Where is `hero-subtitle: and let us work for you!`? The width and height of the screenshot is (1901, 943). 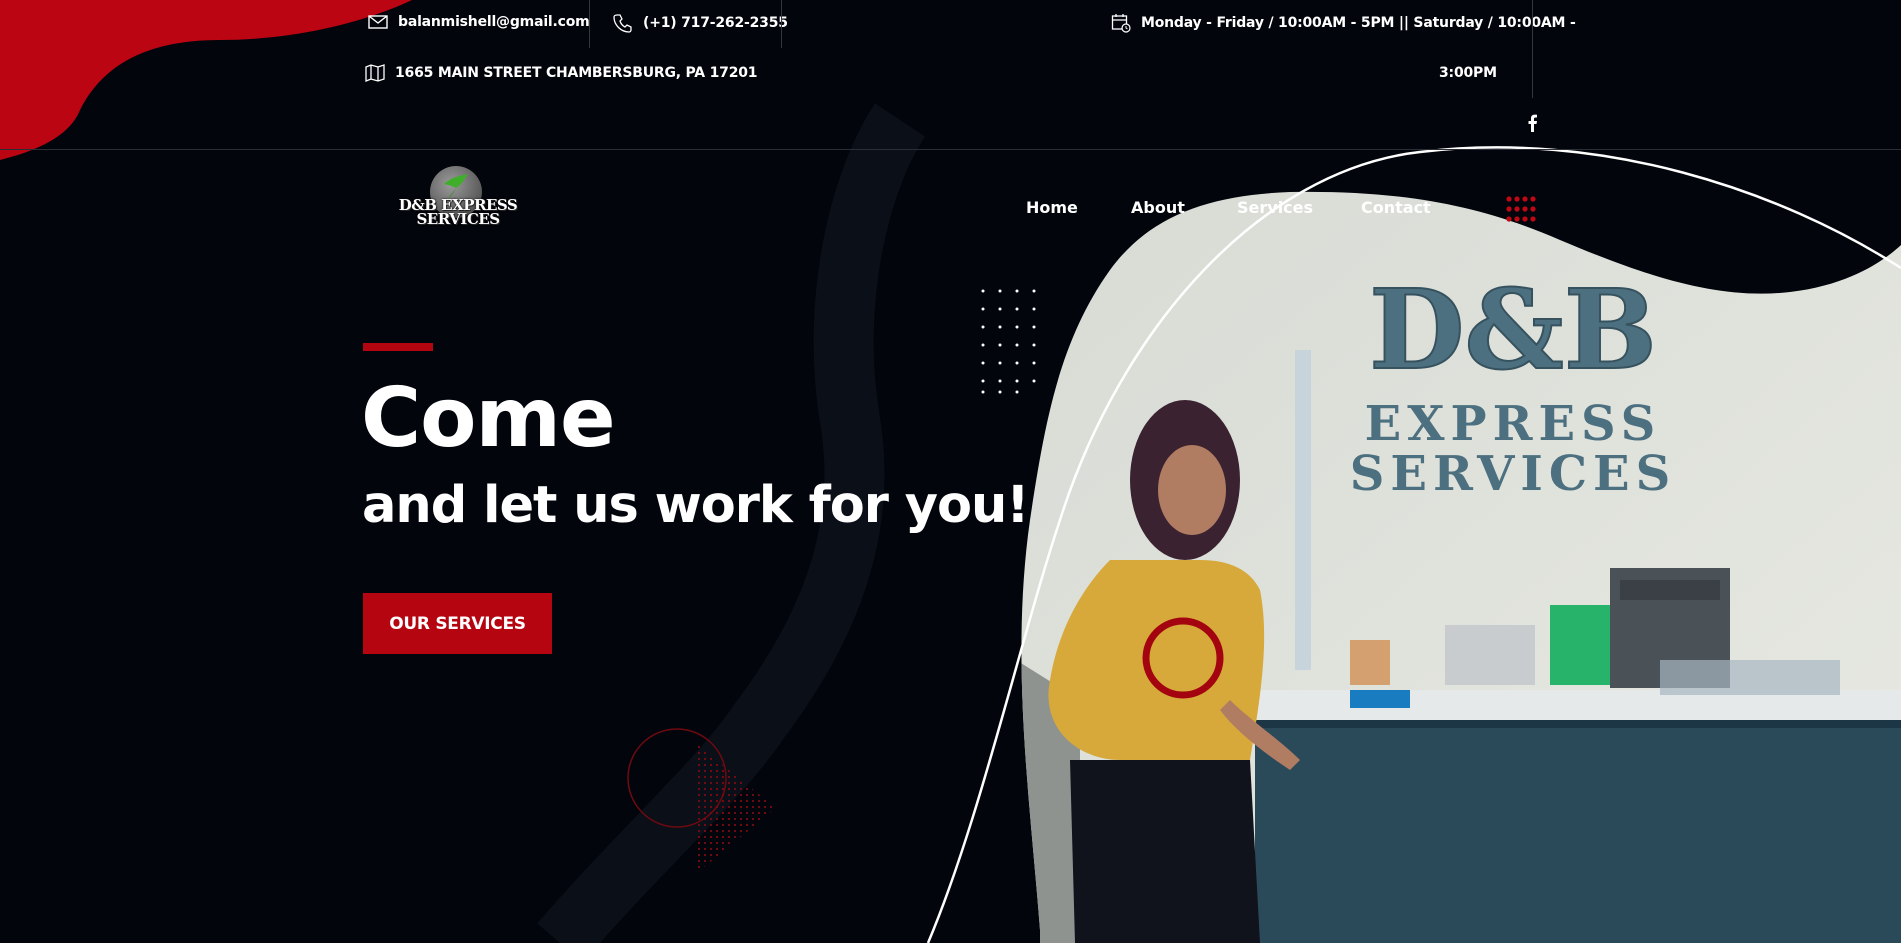
hero-subtitle: and let us work for you! is located at coordinates (696, 505).